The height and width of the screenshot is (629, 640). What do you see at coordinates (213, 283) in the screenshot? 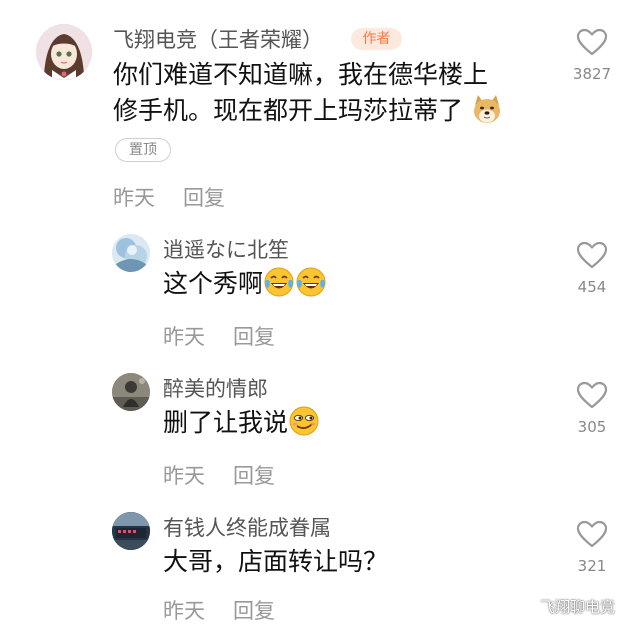
I see `reply-text: 这个秀啊` at bounding box center [213, 283].